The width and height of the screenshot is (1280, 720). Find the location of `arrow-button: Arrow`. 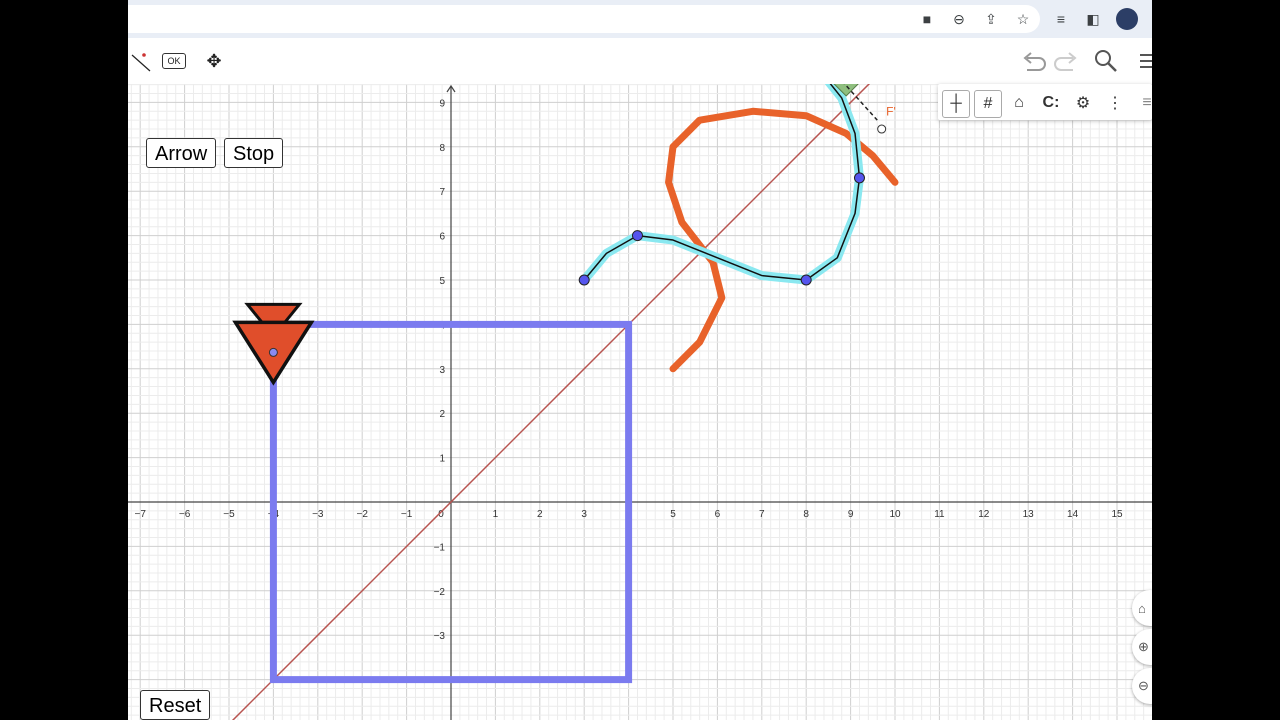

arrow-button: Arrow is located at coordinates (181, 153).